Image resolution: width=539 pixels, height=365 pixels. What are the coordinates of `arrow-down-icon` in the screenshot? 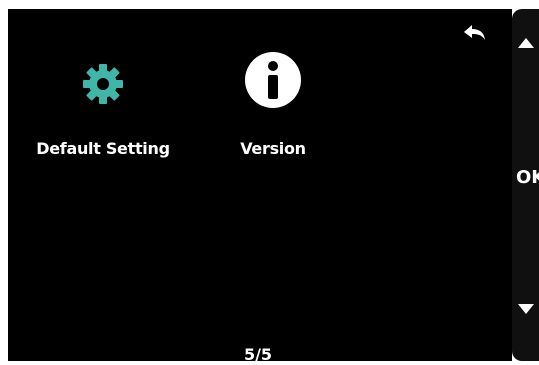 It's located at (525, 309).